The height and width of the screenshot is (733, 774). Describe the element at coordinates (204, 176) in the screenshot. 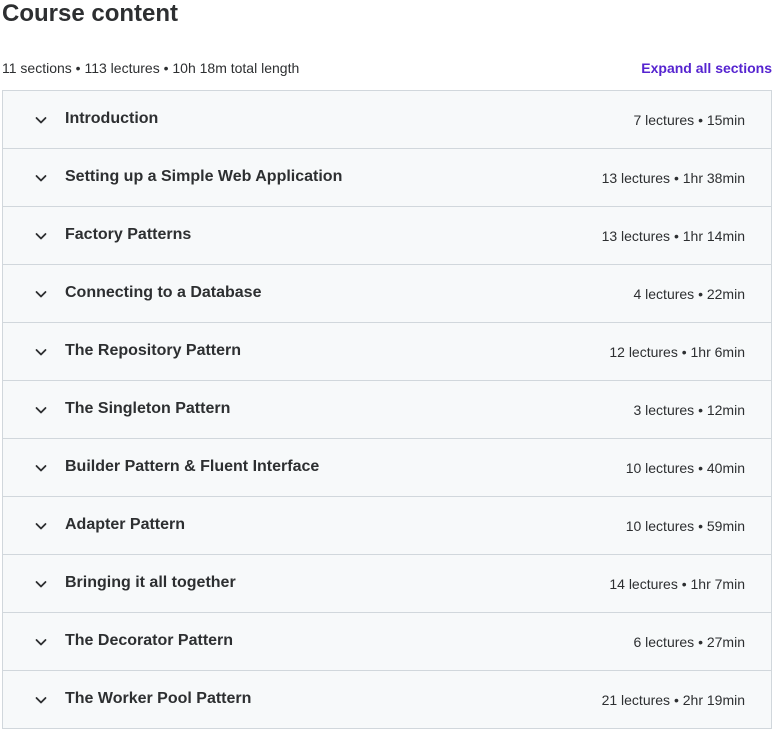

I see `section-title: Setting up a Simple Web Application` at that location.